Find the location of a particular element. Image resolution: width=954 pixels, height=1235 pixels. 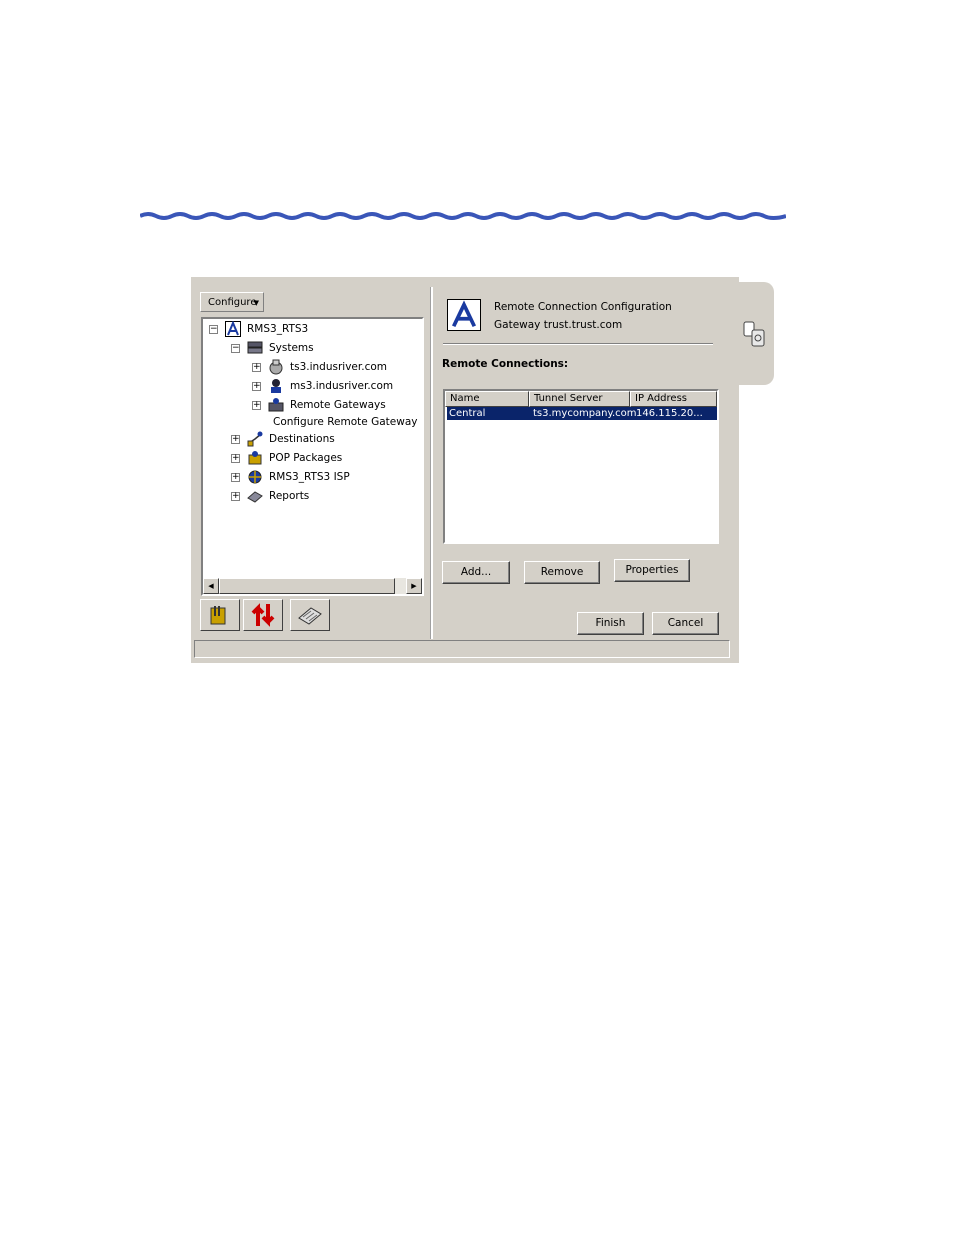

title-line-1: Remote Connection Configuration is located at coordinates (583, 307).